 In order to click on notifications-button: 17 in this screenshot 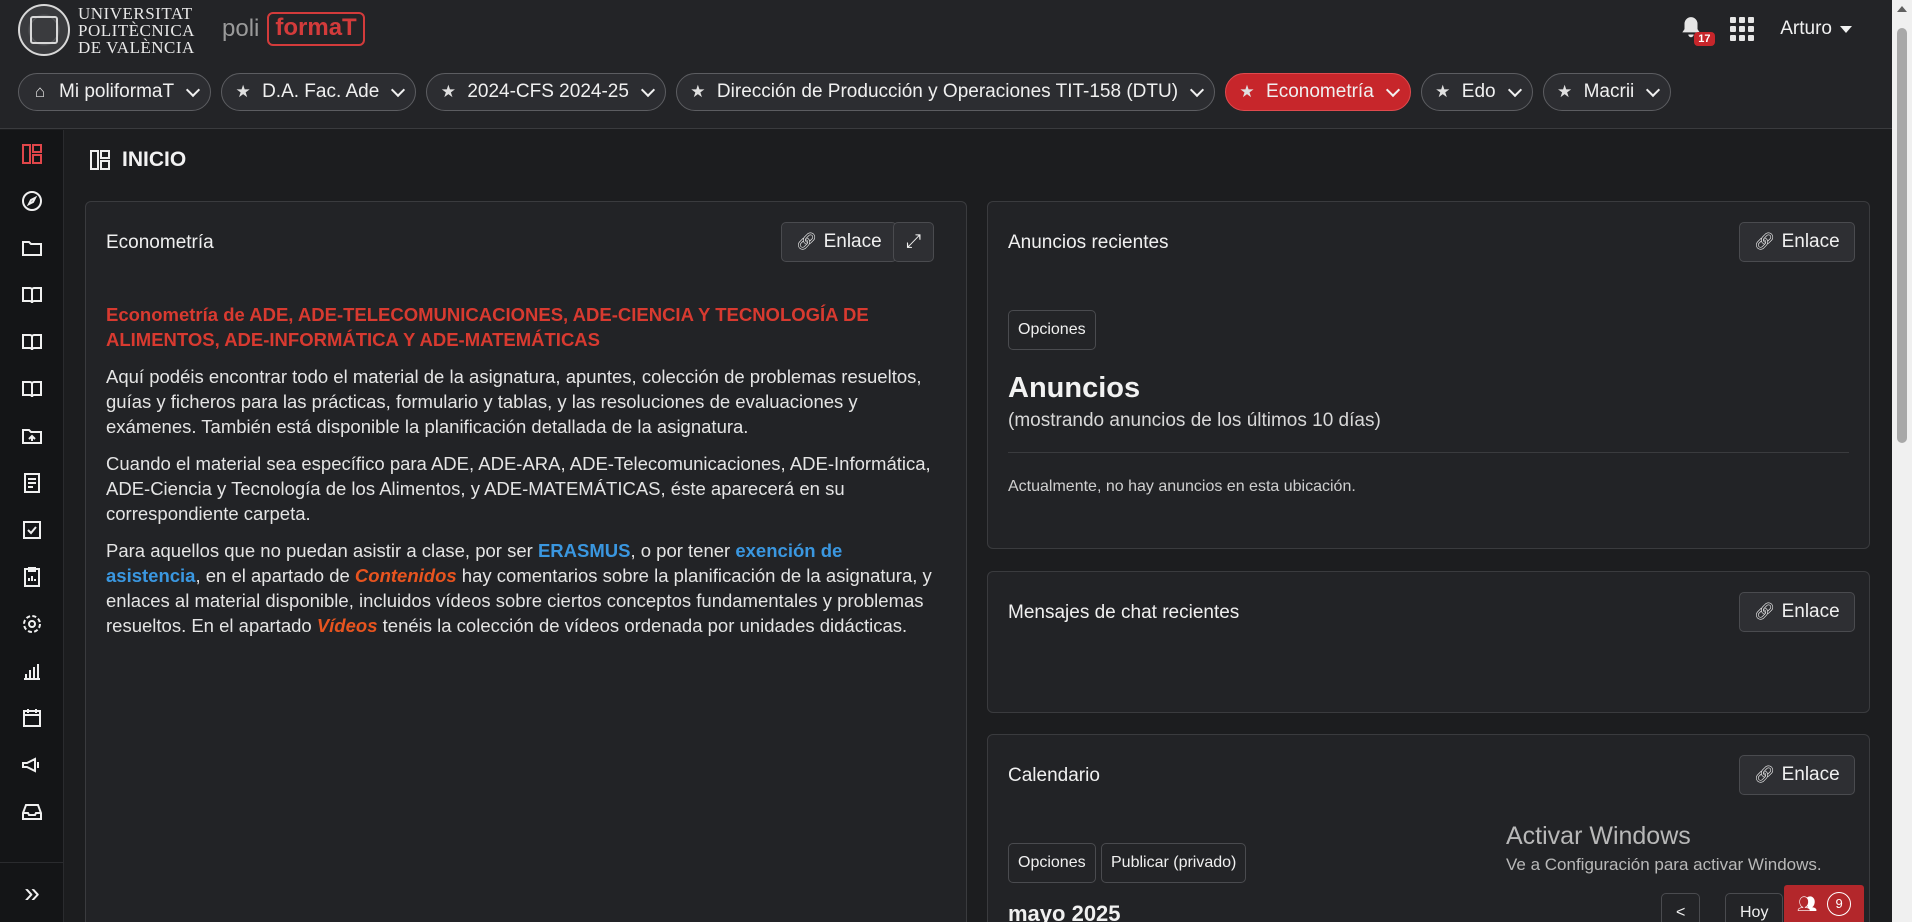, I will do `click(1696, 30)`.